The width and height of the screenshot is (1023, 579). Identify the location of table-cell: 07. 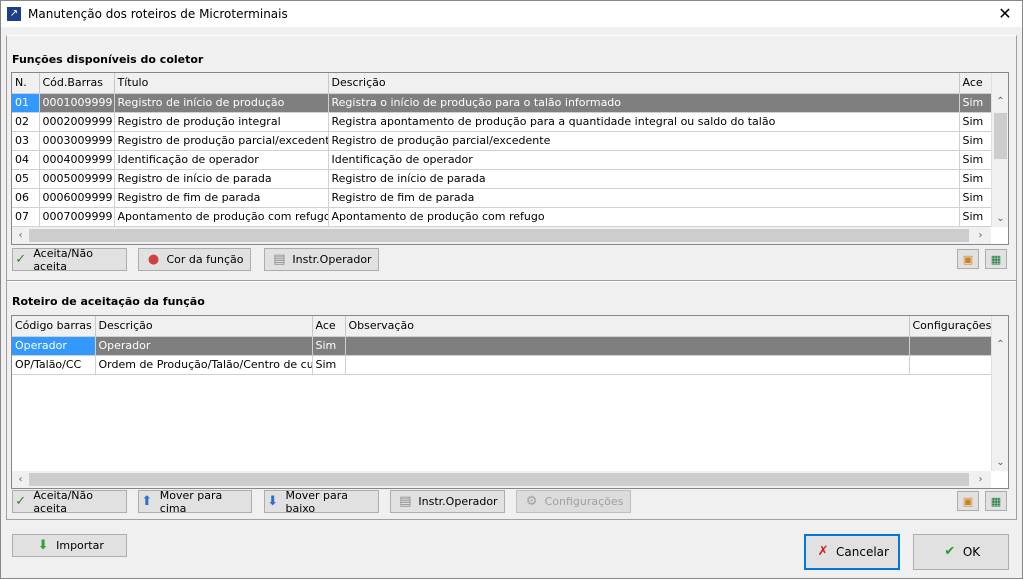
(26, 217).